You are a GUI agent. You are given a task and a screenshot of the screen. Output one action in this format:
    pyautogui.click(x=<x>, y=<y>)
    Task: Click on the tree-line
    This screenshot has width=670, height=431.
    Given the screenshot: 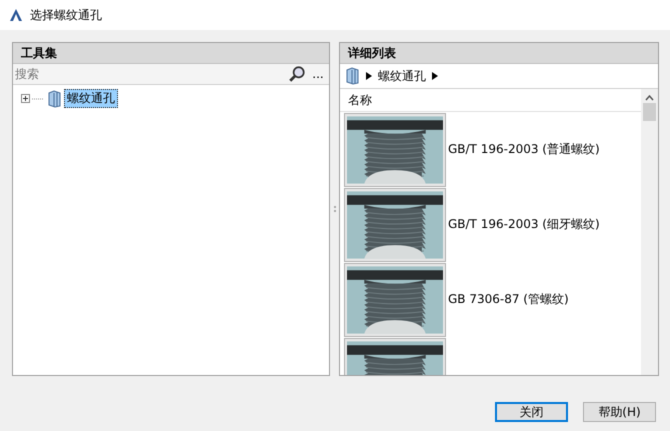 What is the action you would take?
    pyautogui.click(x=38, y=99)
    